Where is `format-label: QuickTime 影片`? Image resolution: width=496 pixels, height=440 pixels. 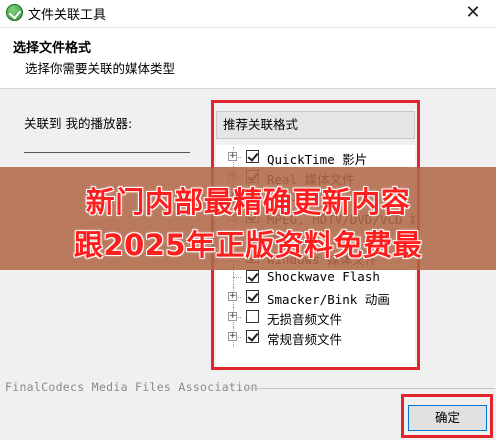
format-label: QuickTime 影片 is located at coordinates (317, 159).